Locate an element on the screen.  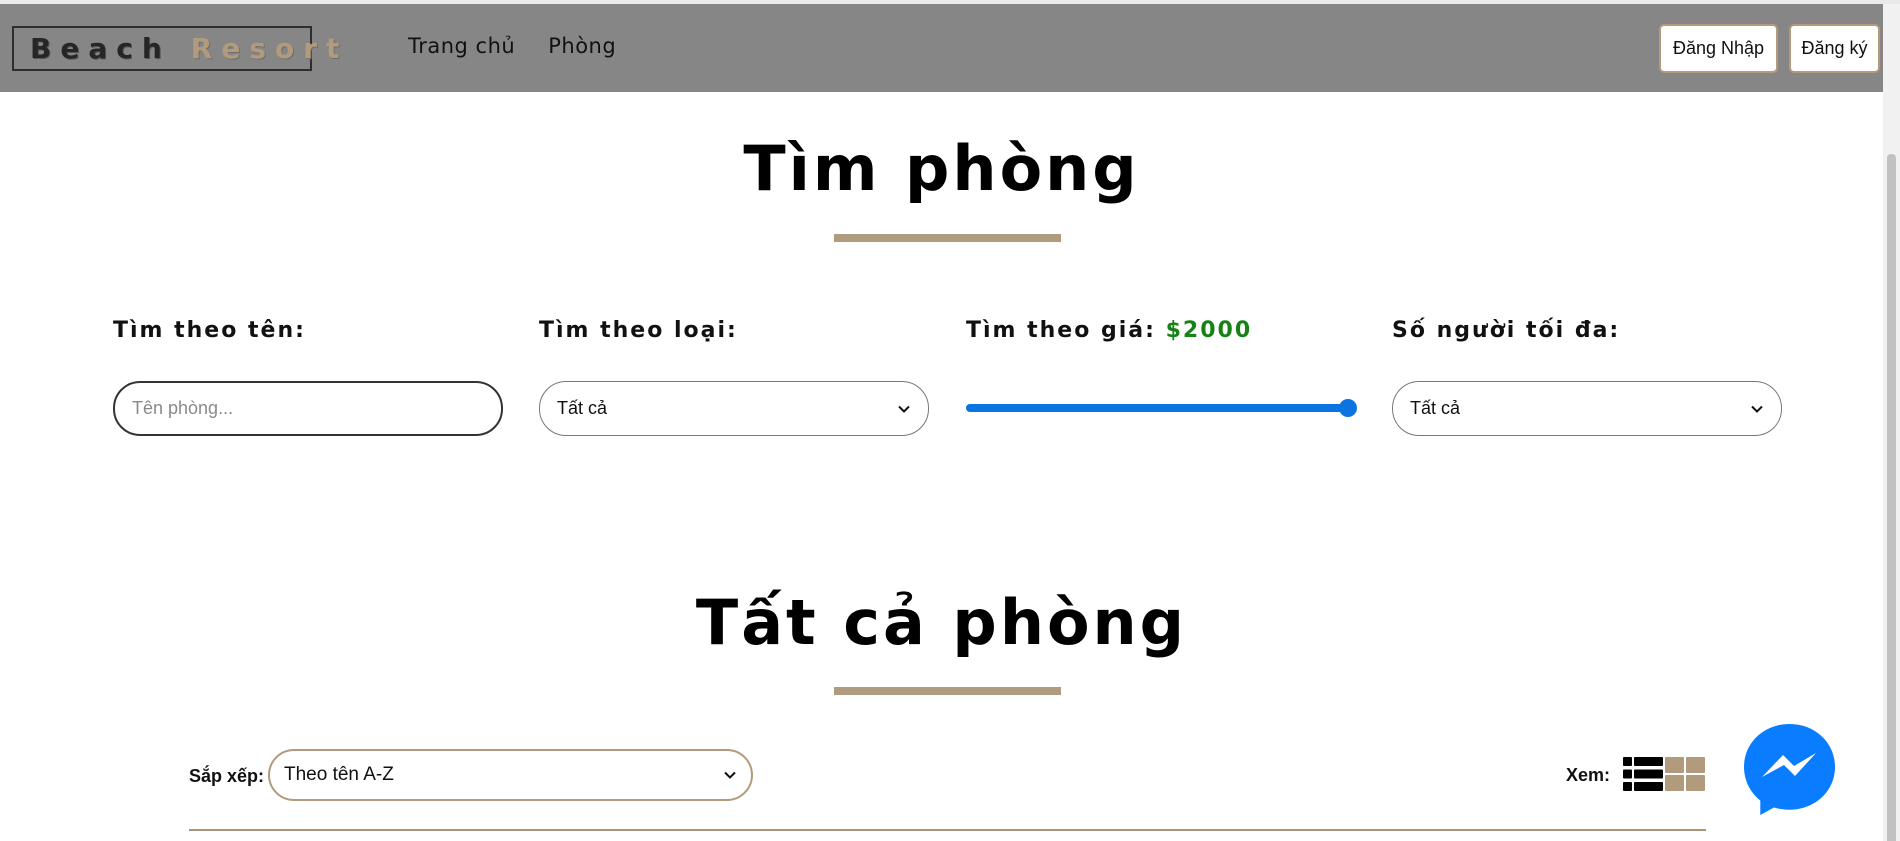
auth-buttons: Đăng Nhập Đăng ký is located at coordinates (1769, 48).